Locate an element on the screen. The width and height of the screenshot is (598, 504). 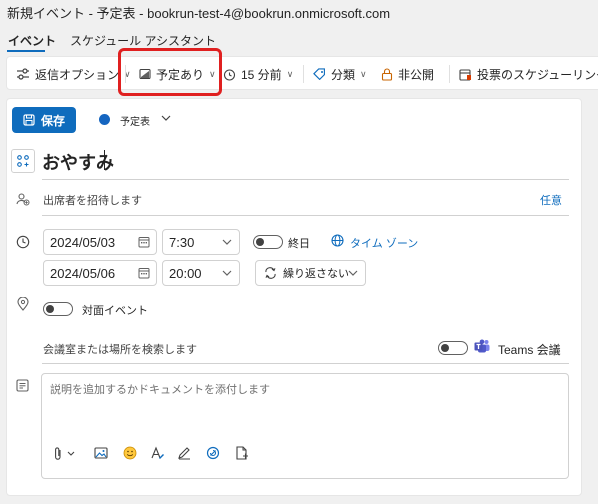
poll-calendar-icon is located at coordinates (465, 74).